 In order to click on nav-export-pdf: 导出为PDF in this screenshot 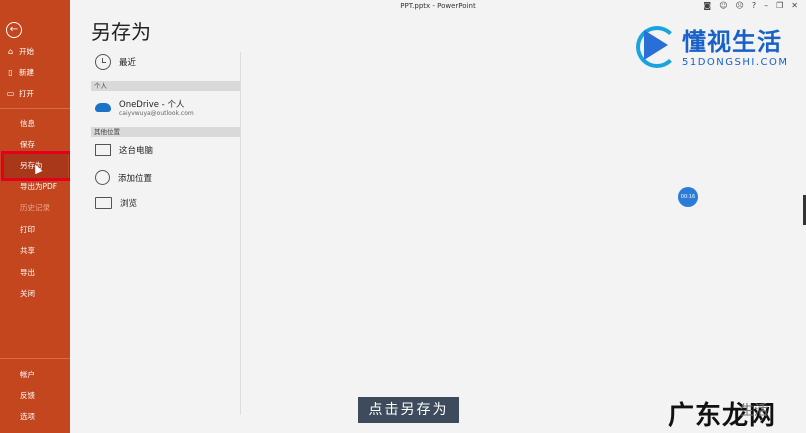, I will do `click(38, 186)`.